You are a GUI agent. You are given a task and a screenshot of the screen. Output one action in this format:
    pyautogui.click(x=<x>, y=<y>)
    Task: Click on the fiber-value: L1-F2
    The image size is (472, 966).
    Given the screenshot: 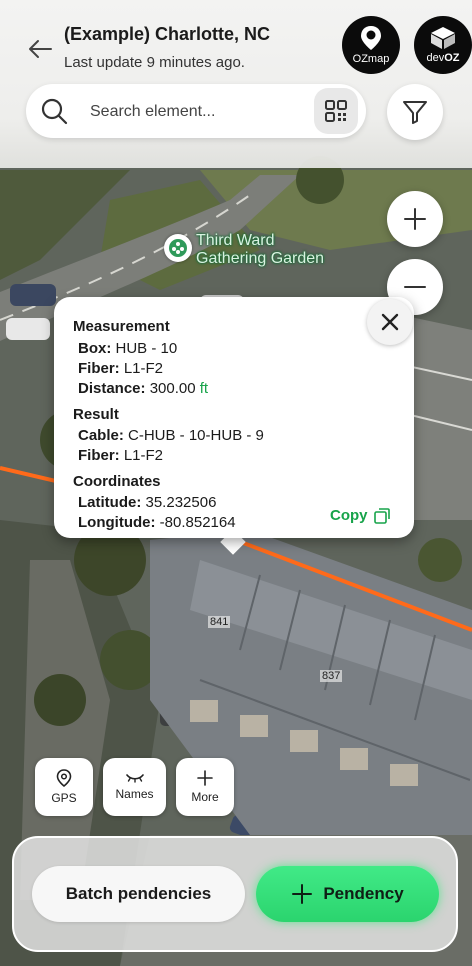 What is the action you would take?
    pyautogui.click(x=143, y=368)
    